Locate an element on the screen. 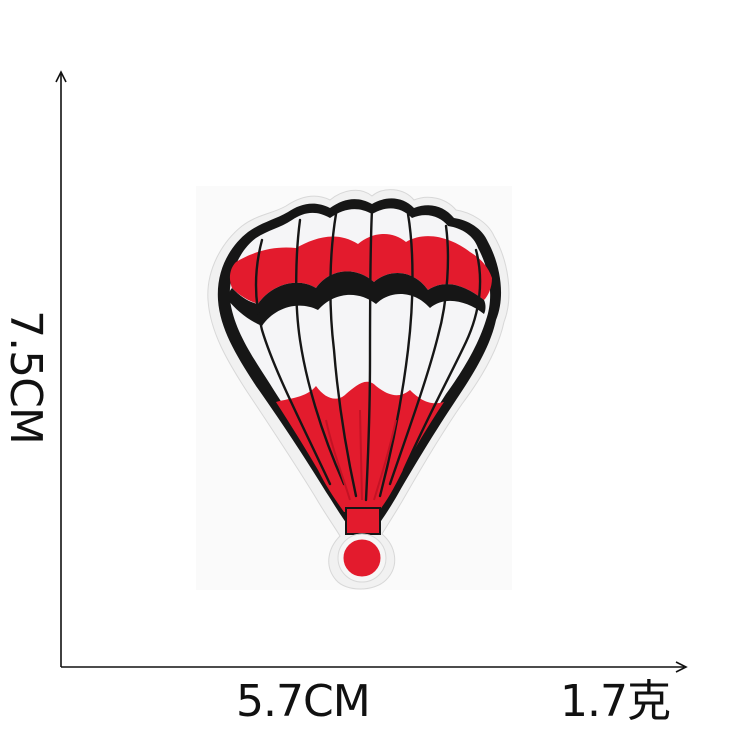 The width and height of the screenshot is (750, 750). height-dimension-label: 7.5CM is located at coordinates (25, 377).